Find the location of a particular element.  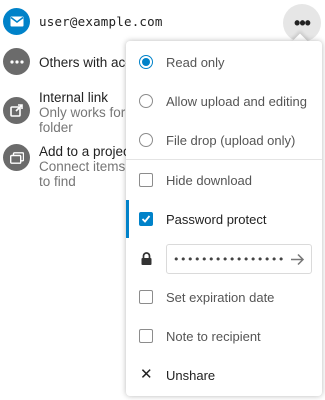

checkbox-password-protect: Password protect is located at coordinates (224, 219).